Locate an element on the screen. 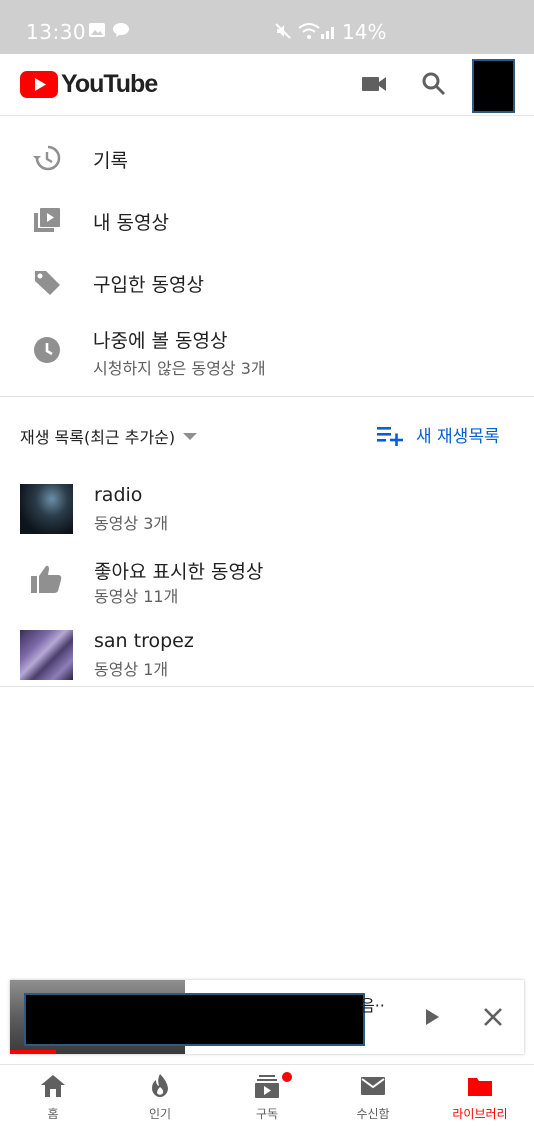 The height and width of the screenshot is (1126, 534). playlist-count: 동영상 3개 is located at coordinates (131, 523).